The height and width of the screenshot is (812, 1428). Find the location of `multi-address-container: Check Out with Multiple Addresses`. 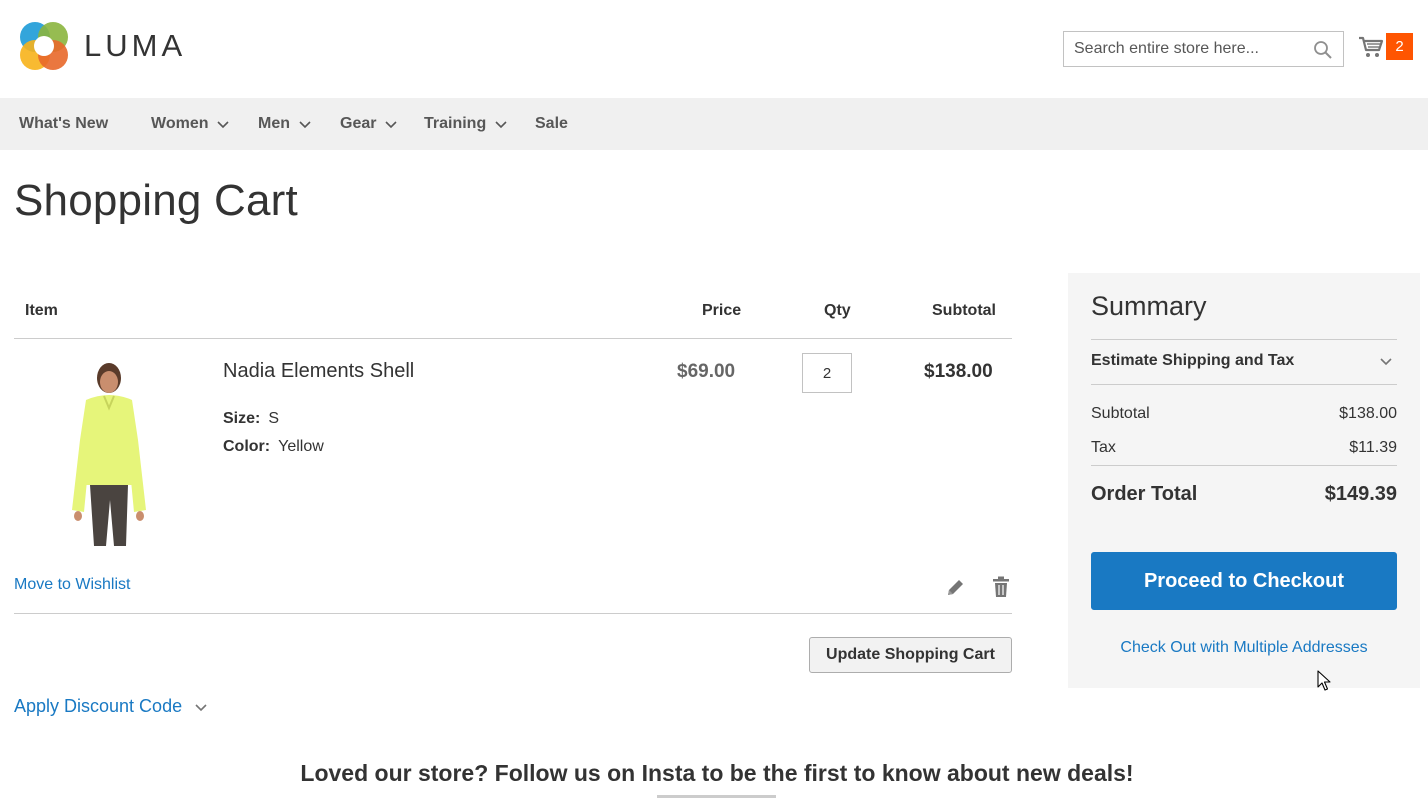

multi-address-container: Check Out with Multiple Addresses is located at coordinates (1244, 648).